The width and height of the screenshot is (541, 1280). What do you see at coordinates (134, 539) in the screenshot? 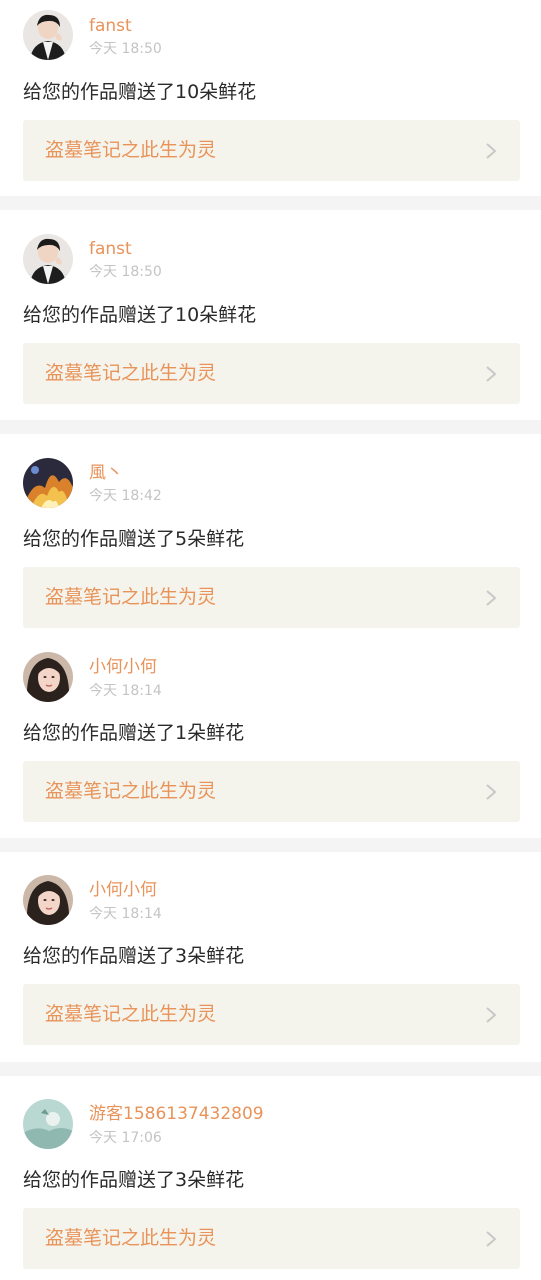
I see `gift-message: 给您的作品赠送了5朵鲜花` at bounding box center [134, 539].